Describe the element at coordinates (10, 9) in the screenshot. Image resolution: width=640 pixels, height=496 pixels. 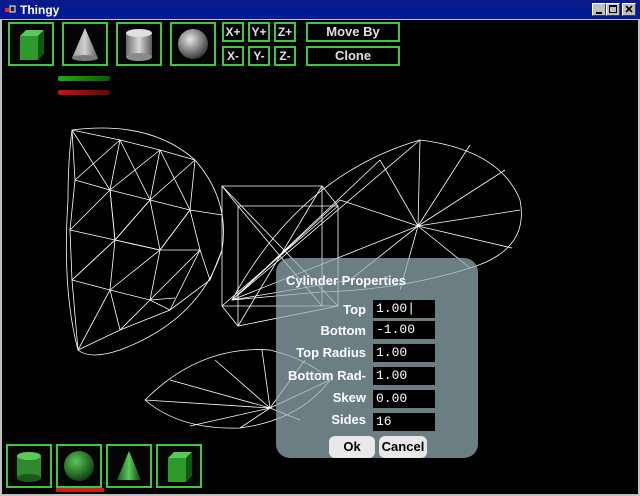
I see `app-icon` at that location.